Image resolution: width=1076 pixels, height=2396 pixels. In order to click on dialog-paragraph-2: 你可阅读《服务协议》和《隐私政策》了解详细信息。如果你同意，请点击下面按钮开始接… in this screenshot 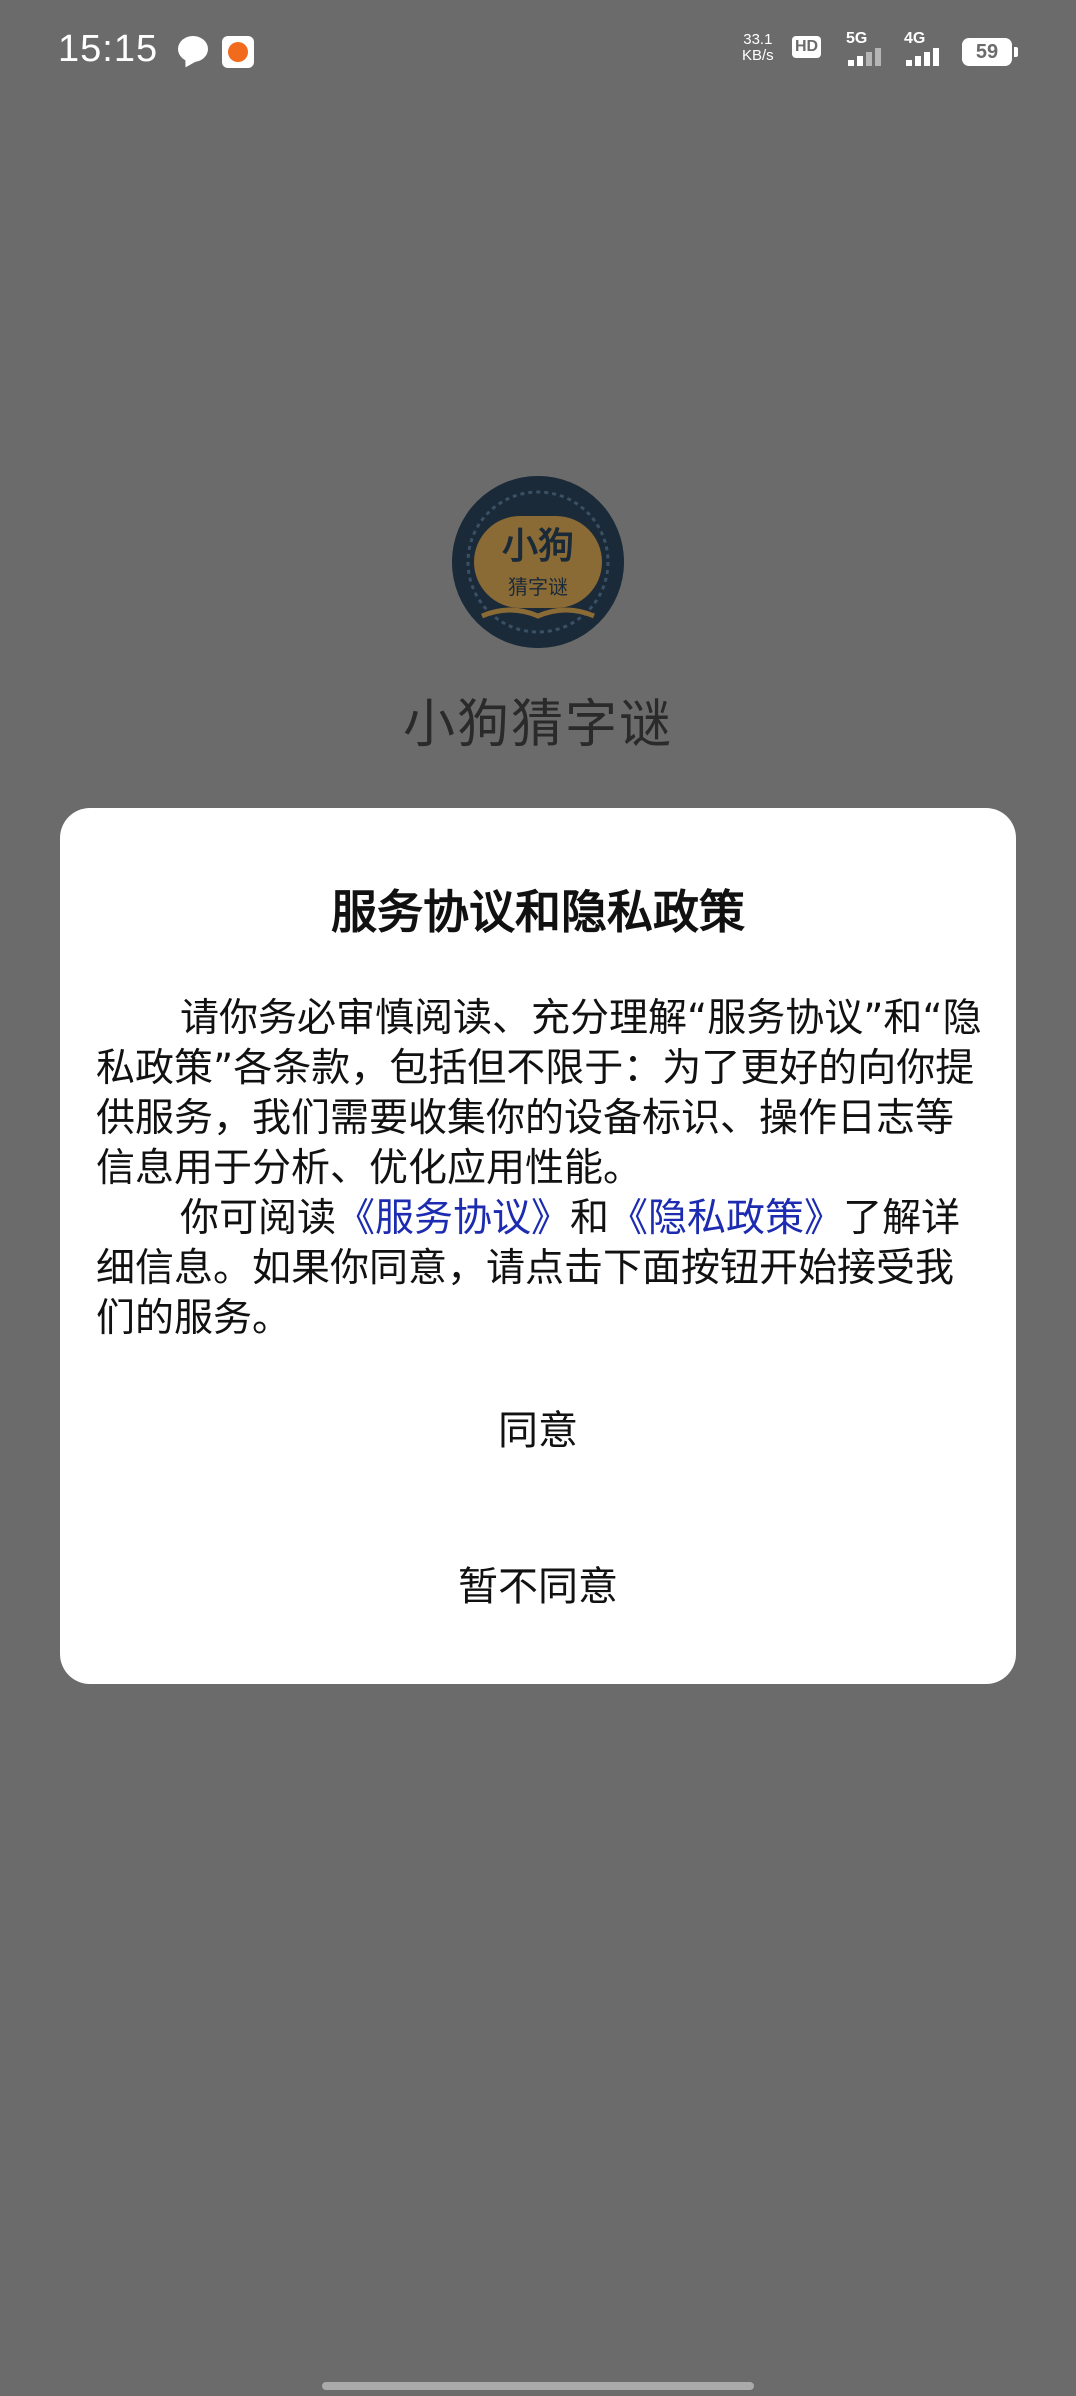, I will do `click(540, 1269)`.